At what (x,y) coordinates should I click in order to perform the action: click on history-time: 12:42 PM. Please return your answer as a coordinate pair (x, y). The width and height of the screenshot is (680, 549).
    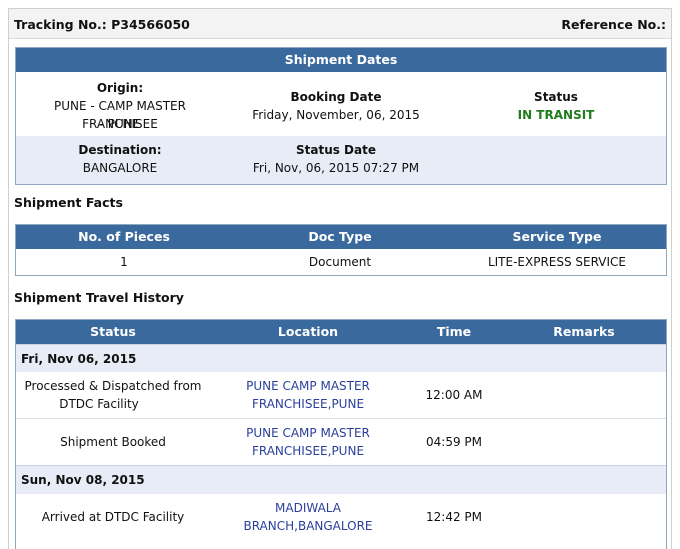
    Looking at the image, I should click on (454, 517).